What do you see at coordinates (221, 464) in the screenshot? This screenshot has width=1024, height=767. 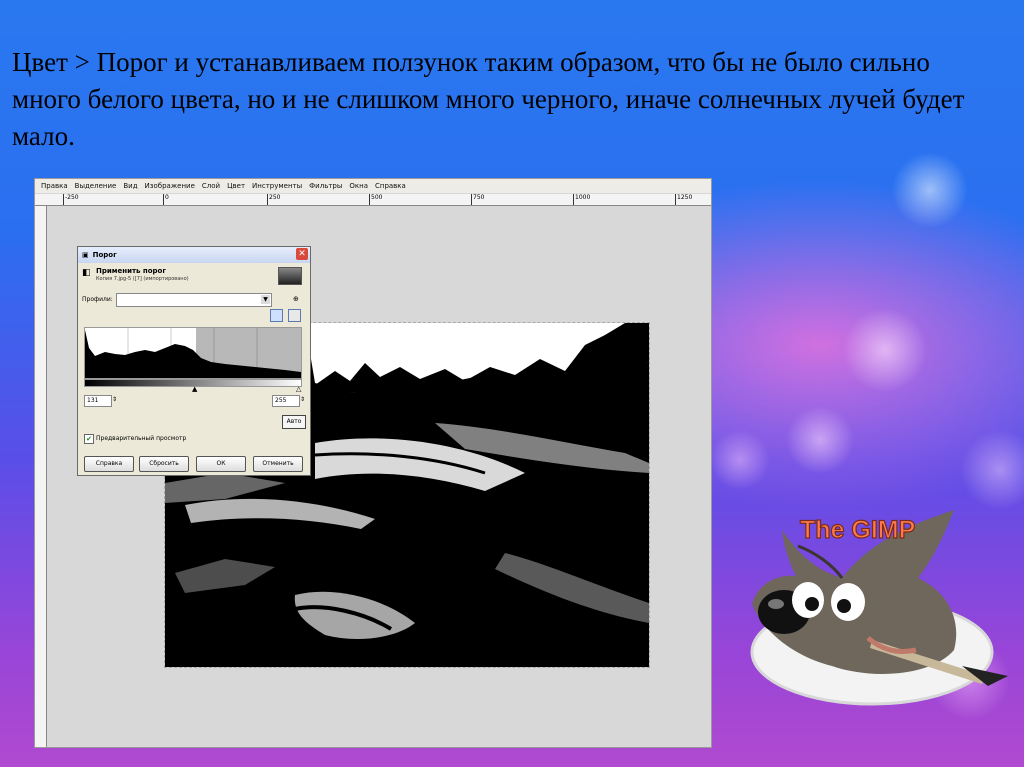 I see `ok-button: ОК` at bounding box center [221, 464].